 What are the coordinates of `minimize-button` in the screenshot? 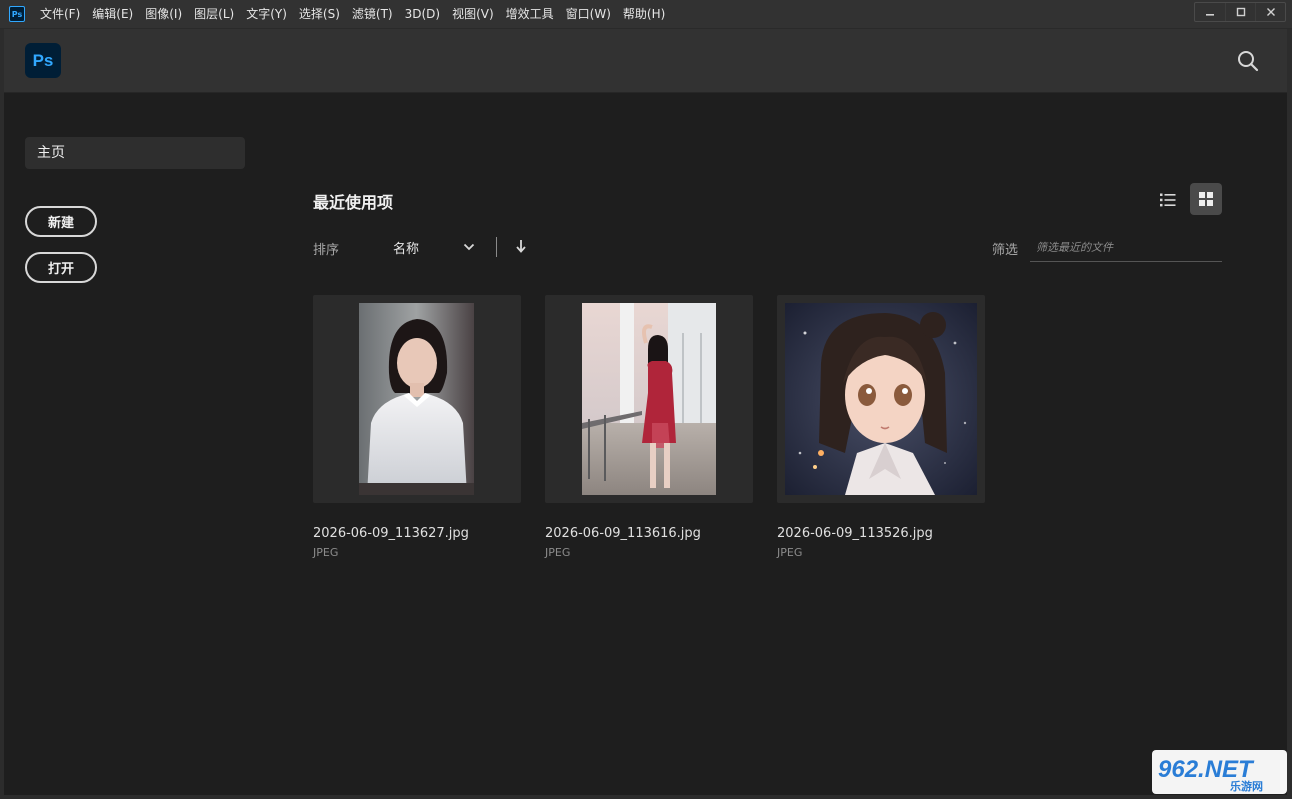 It's located at (1210, 12).